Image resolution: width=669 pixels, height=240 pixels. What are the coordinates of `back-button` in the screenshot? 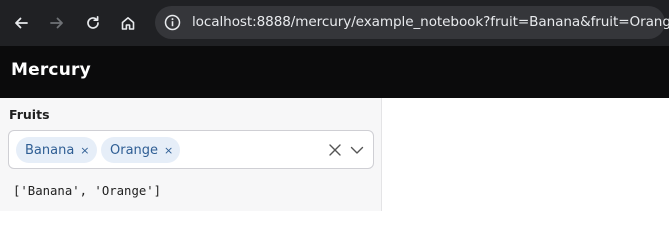 It's located at (21, 23).